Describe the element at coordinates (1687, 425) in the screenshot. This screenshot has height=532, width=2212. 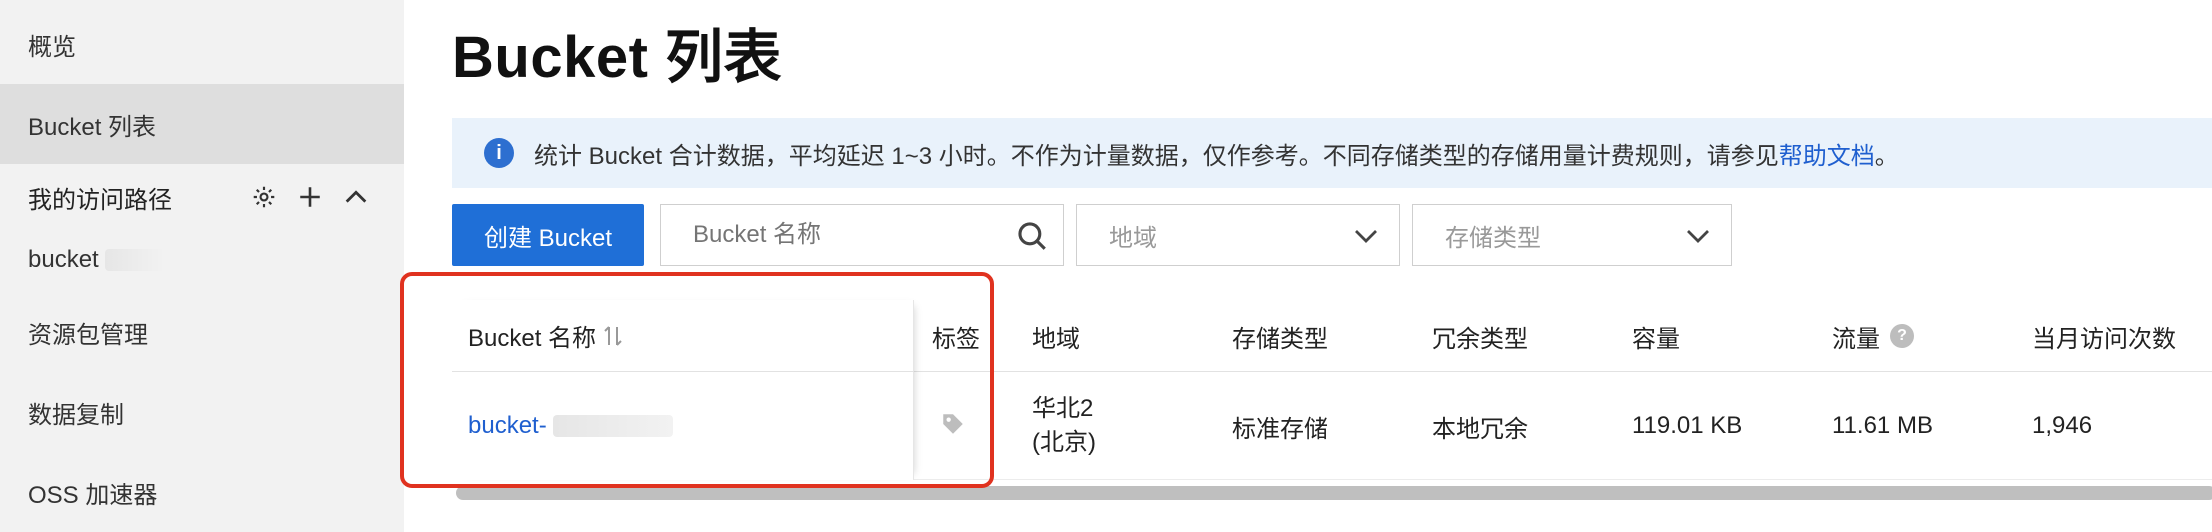
I see `cell-capacity: 119.01 KB` at that location.